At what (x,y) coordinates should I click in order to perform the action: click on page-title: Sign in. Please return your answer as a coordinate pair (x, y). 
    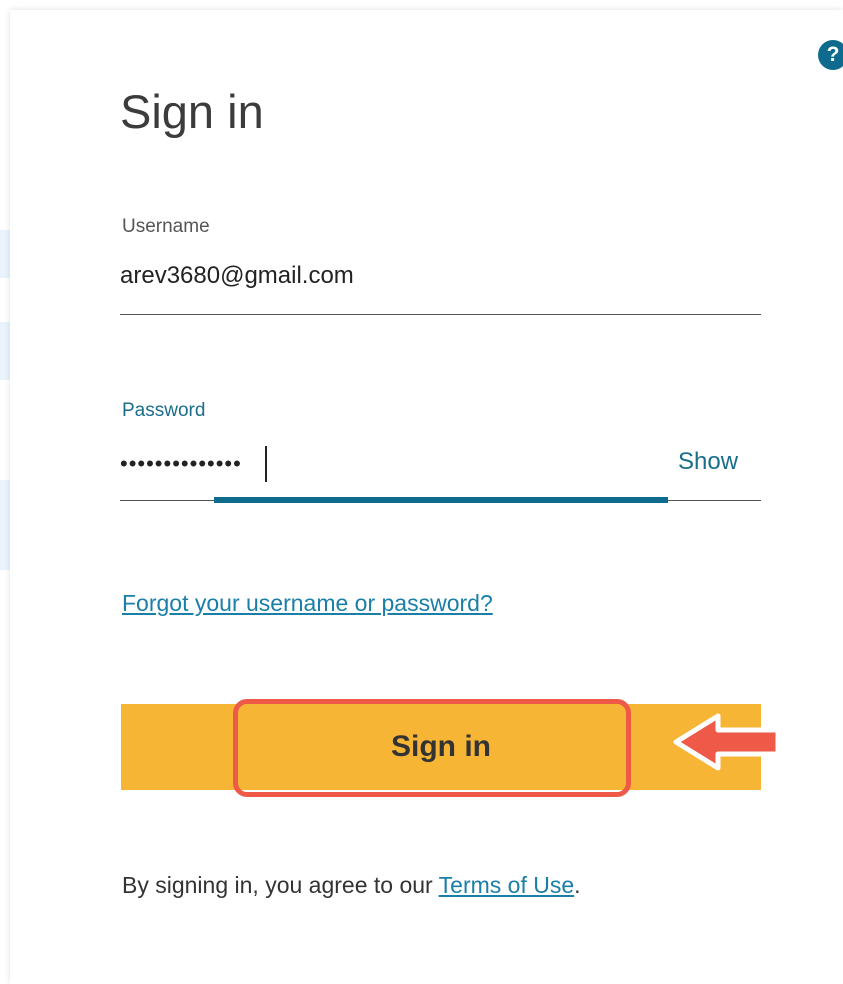
    Looking at the image, I should click on (192, 111).